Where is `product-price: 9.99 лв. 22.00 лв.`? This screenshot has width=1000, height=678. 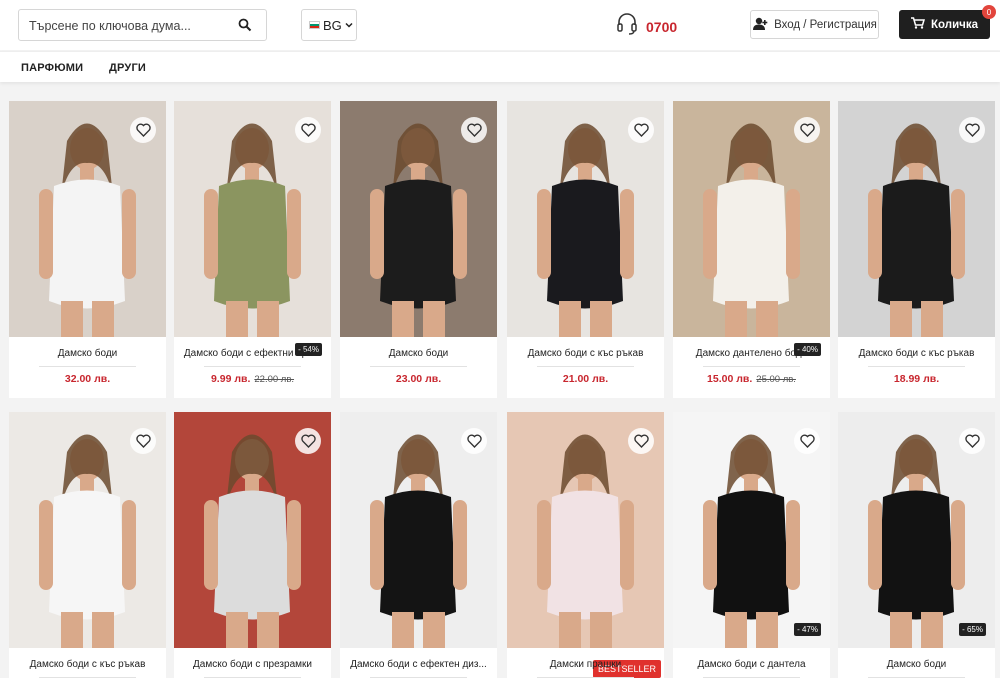
product-price: 9.99 лв. 22.00 лв. is located at coordinates (252, 379).